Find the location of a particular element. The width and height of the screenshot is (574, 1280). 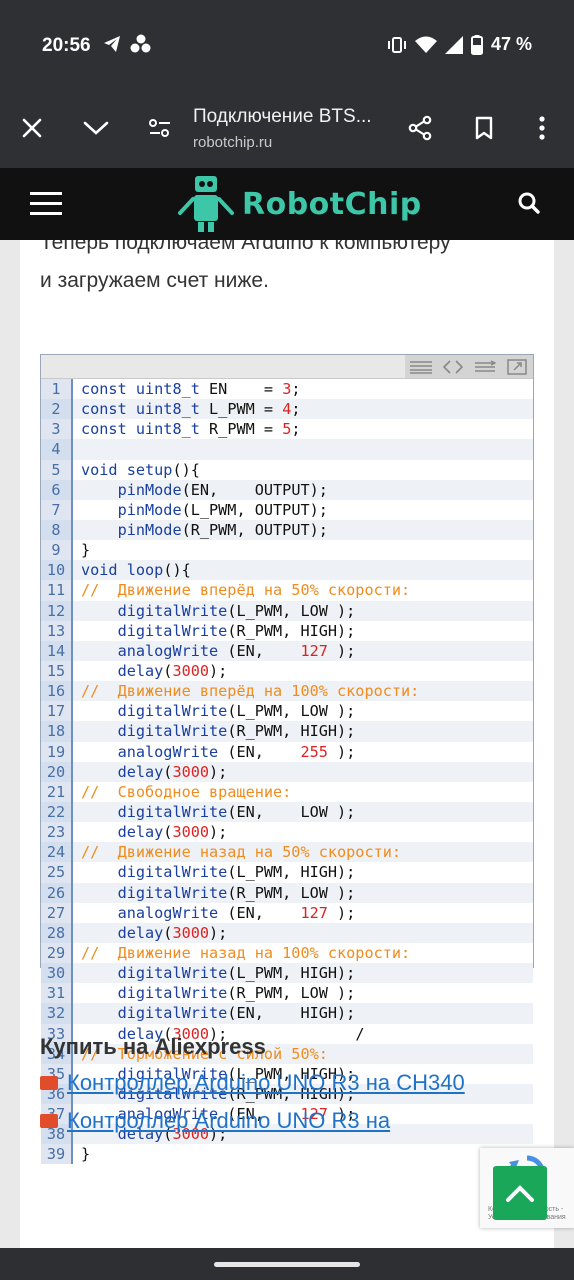

code-line: 3 const uint8_t R_PWM = 5; is located at coordinates (287, 429).